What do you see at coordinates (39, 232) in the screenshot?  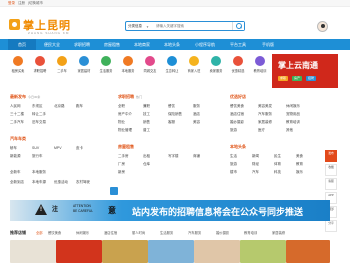 I see `tab-all: 全部` at bounding box center [39, 232].